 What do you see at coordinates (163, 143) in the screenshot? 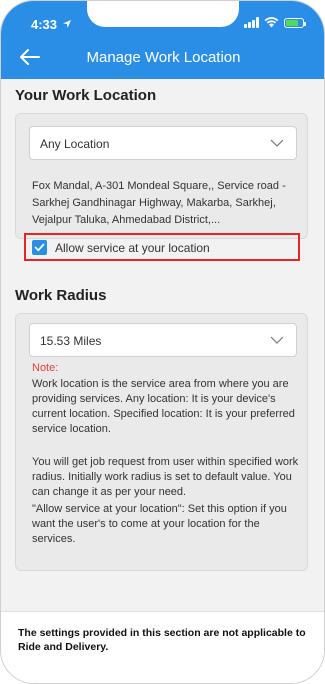
I see `location-type-dropdown: Any Location` at bounding box center [163, 143].